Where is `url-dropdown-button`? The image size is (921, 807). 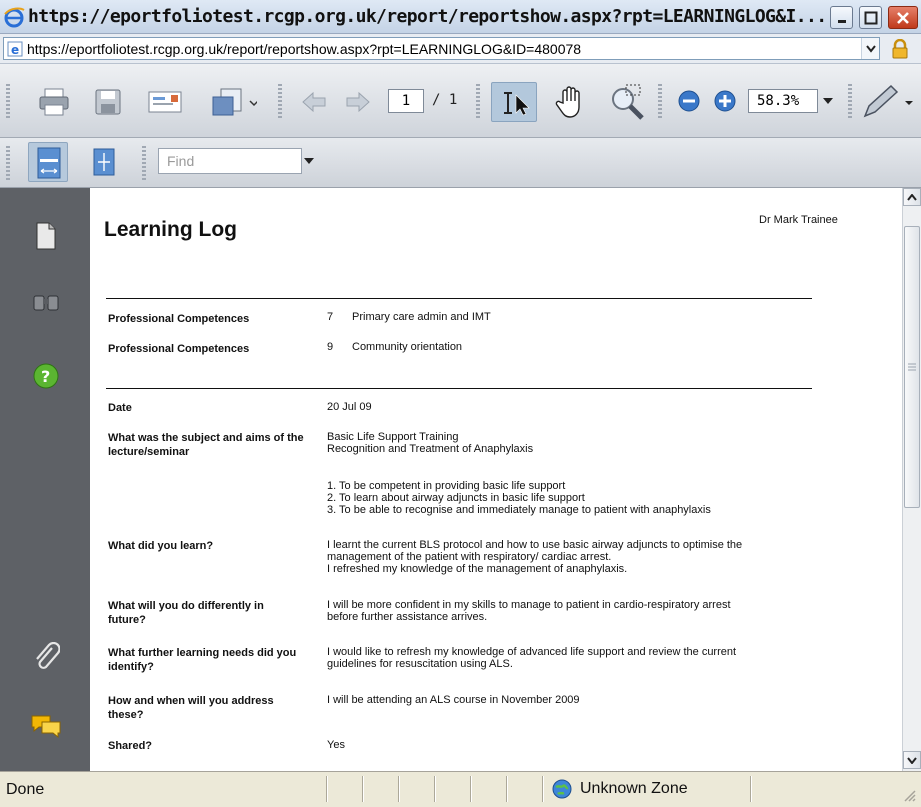 url-dropdown-button is located at coordinates (870, 48).